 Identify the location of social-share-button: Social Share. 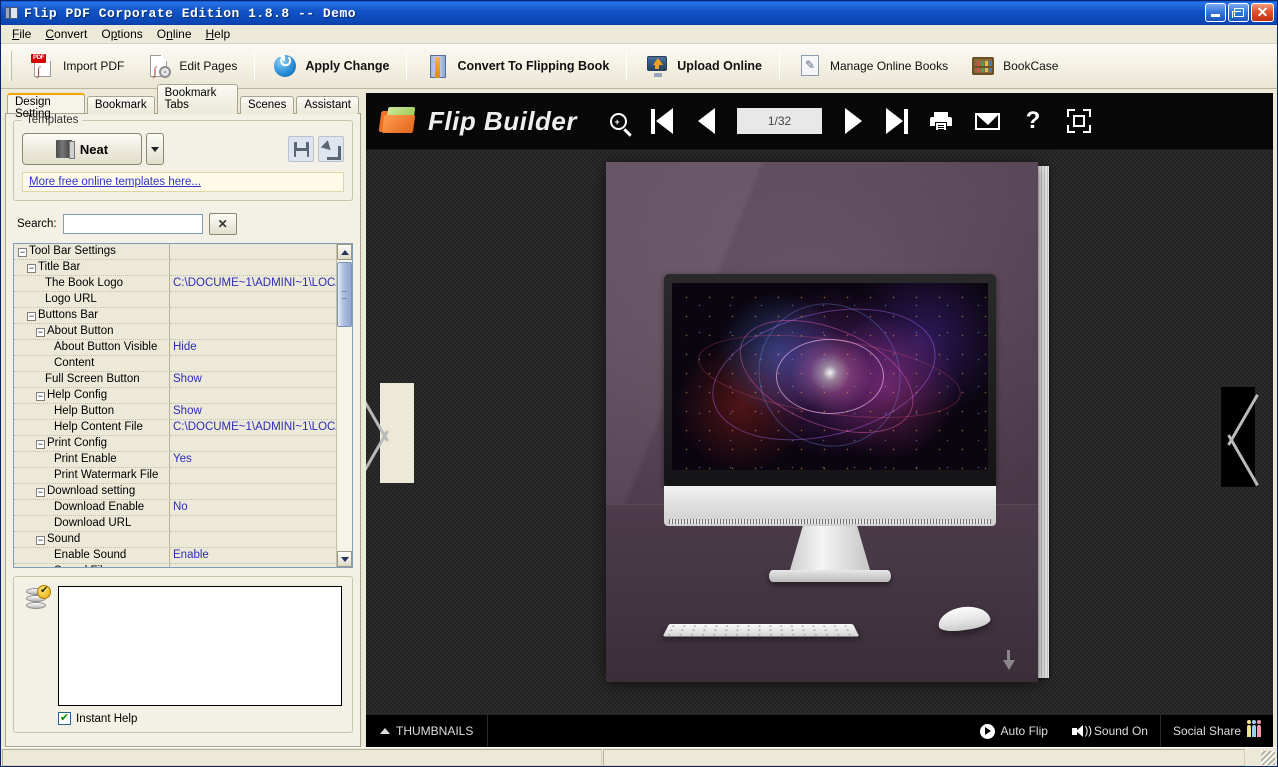
(1216, 731).